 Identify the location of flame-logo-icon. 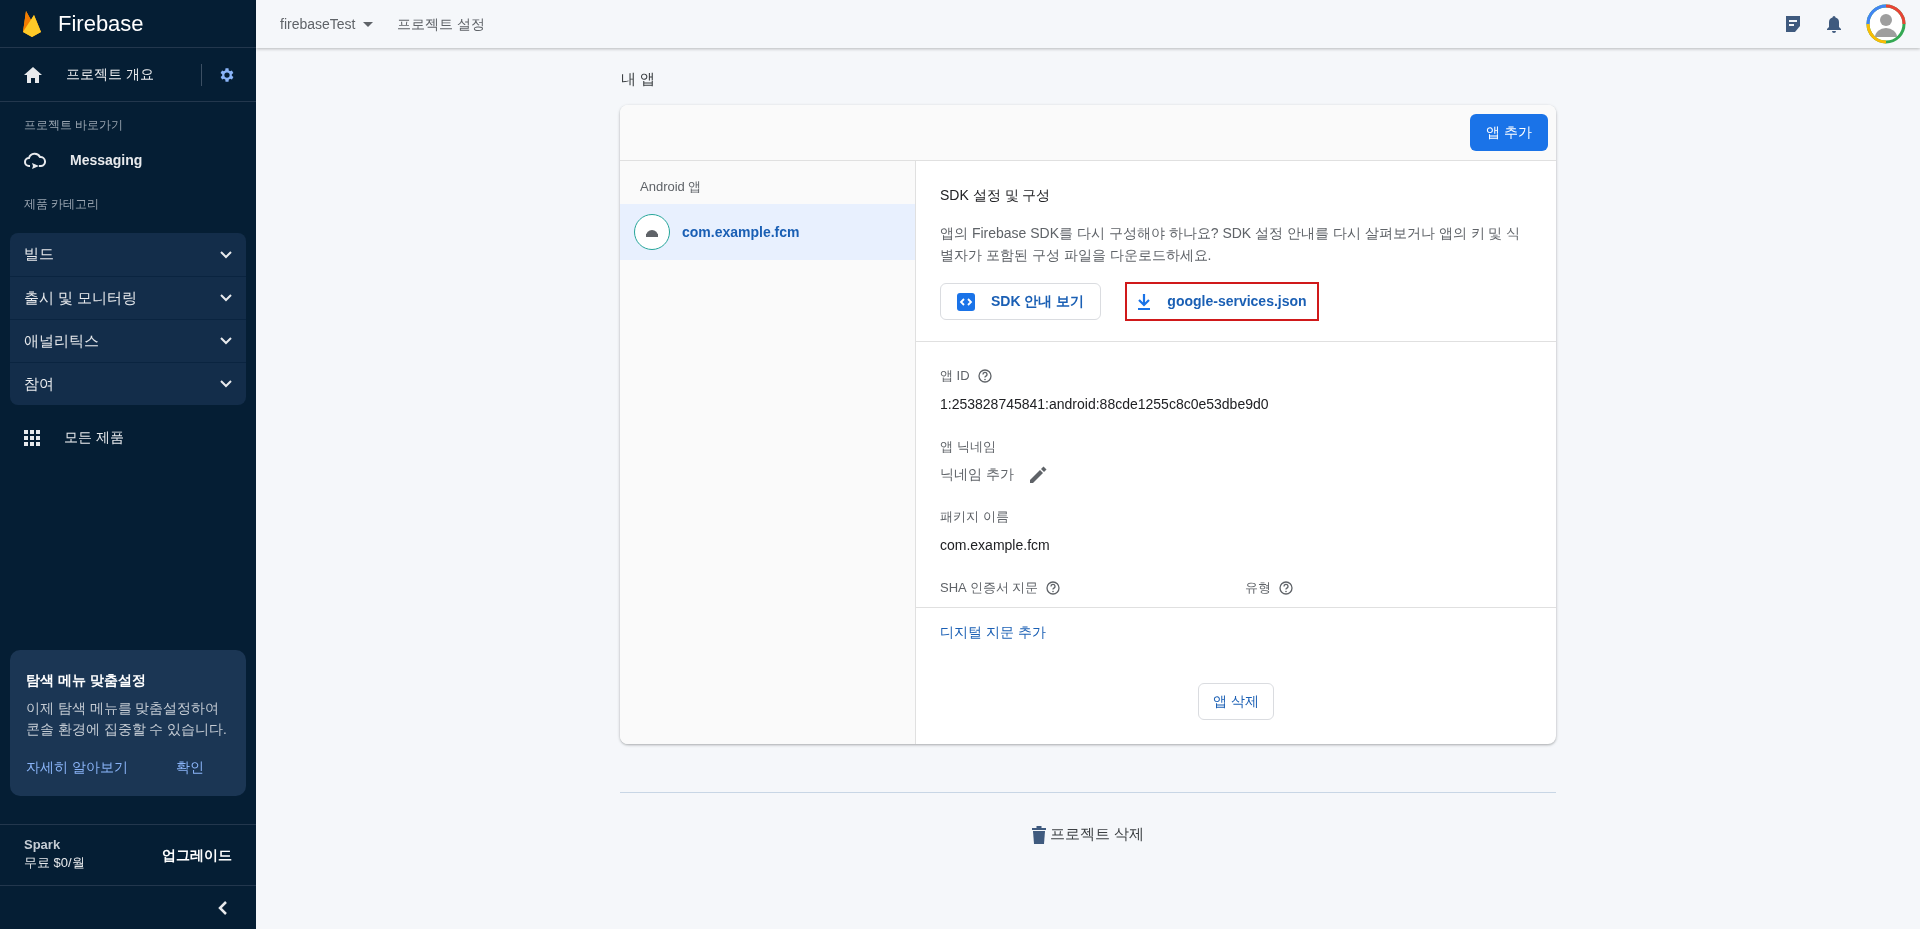
(32, 23).